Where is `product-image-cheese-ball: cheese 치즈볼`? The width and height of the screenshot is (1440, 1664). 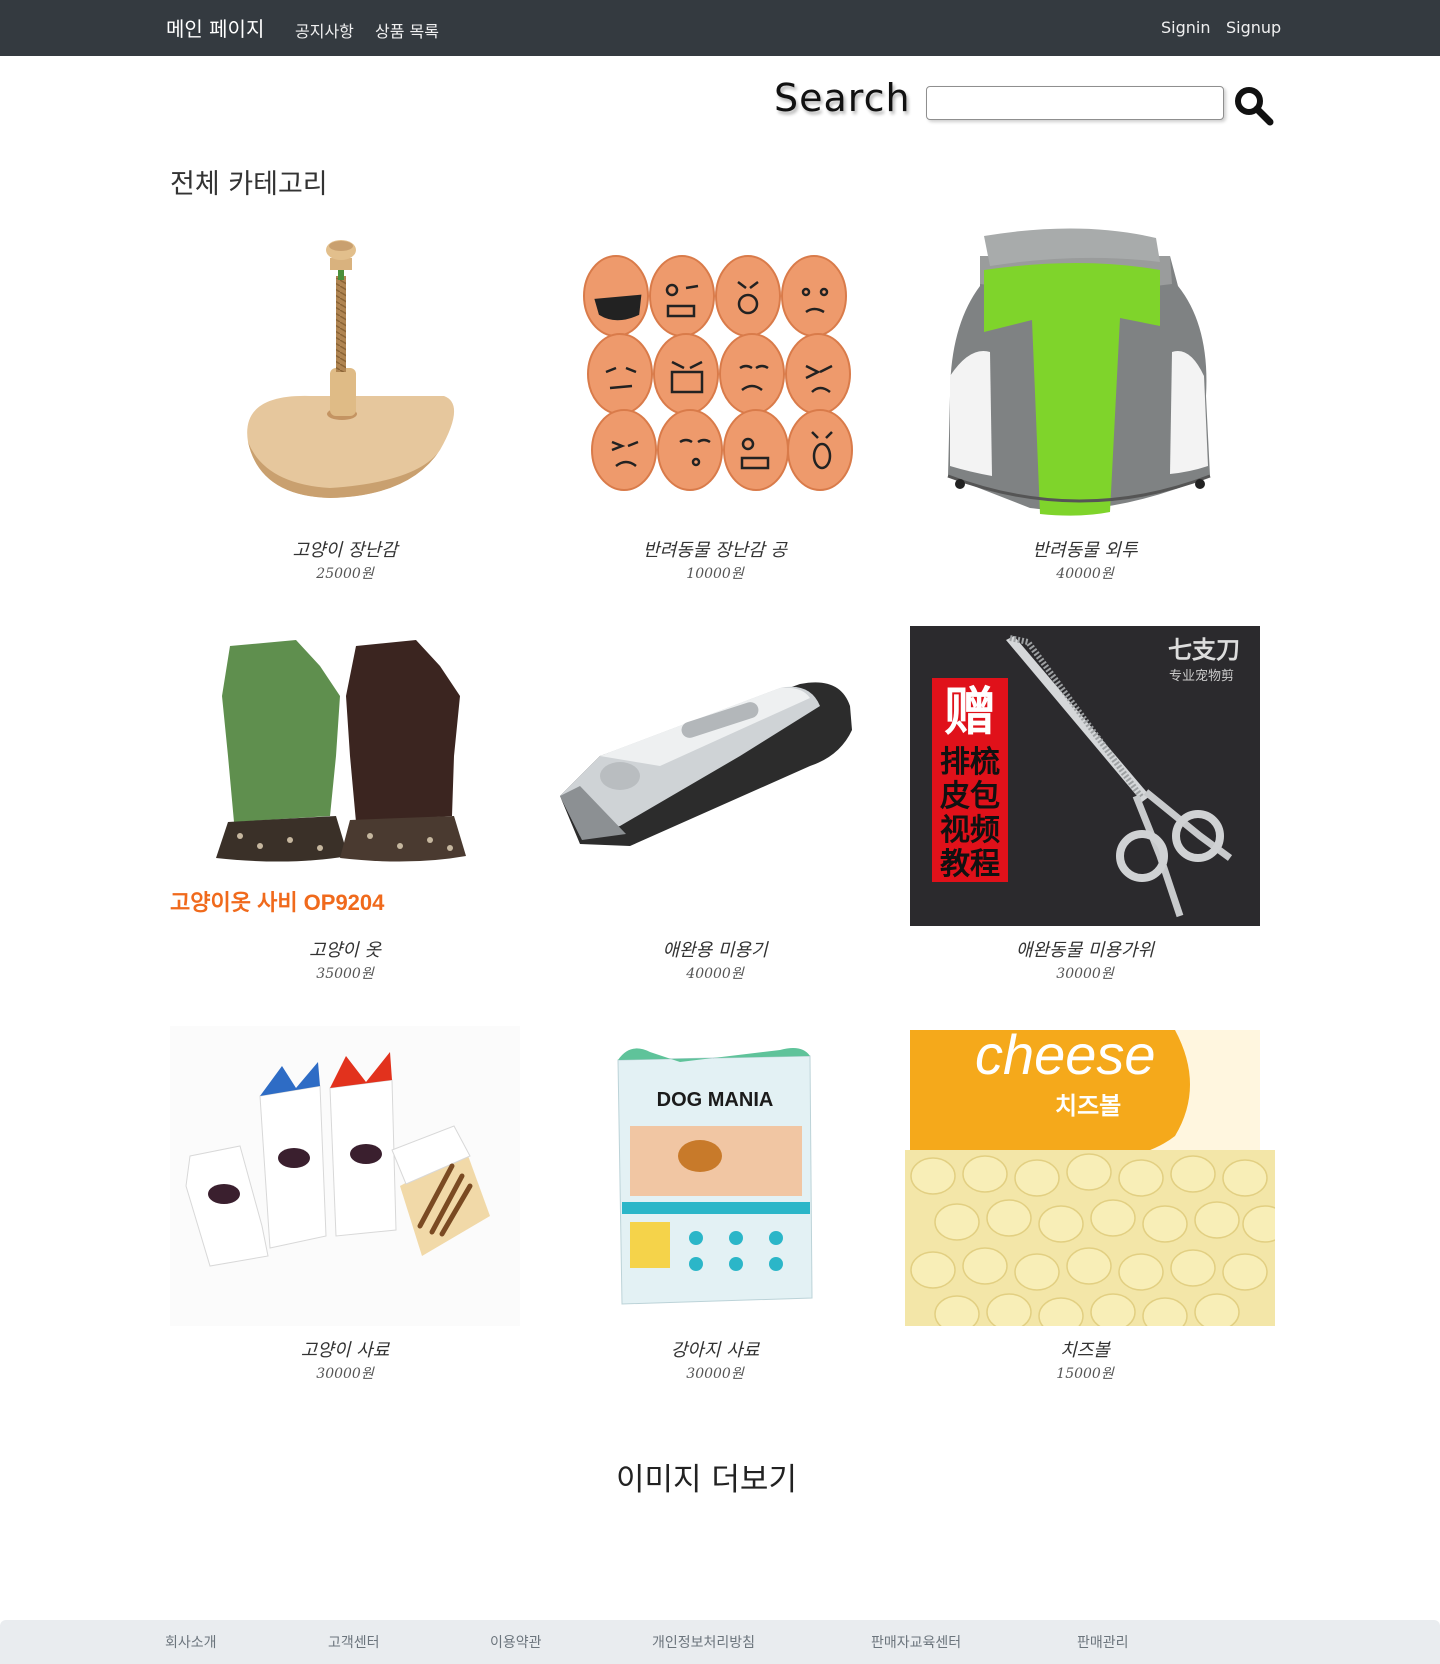 product-image-cheese-ball: cheese 치즈볼 is located at coordinates (1090, 1176).